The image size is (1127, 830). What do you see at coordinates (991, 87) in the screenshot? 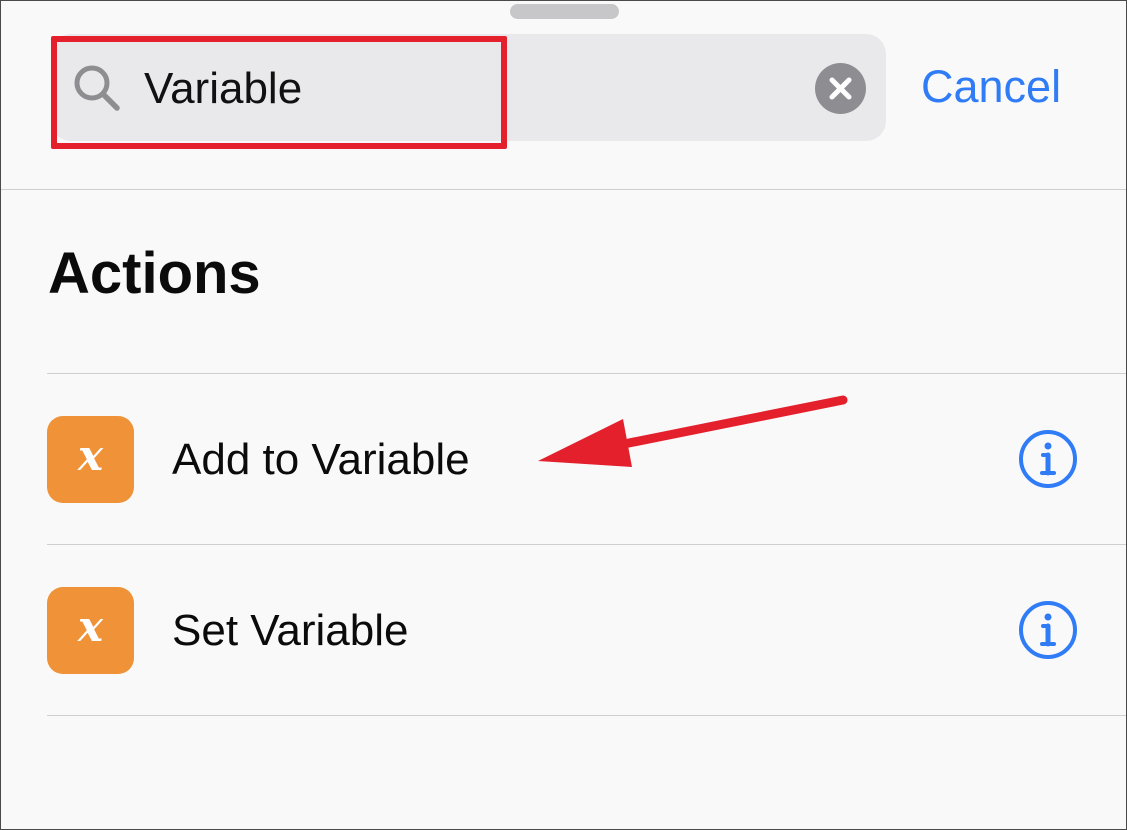
I see `cancel-button: Cancel` at bounding box center [991, 87].